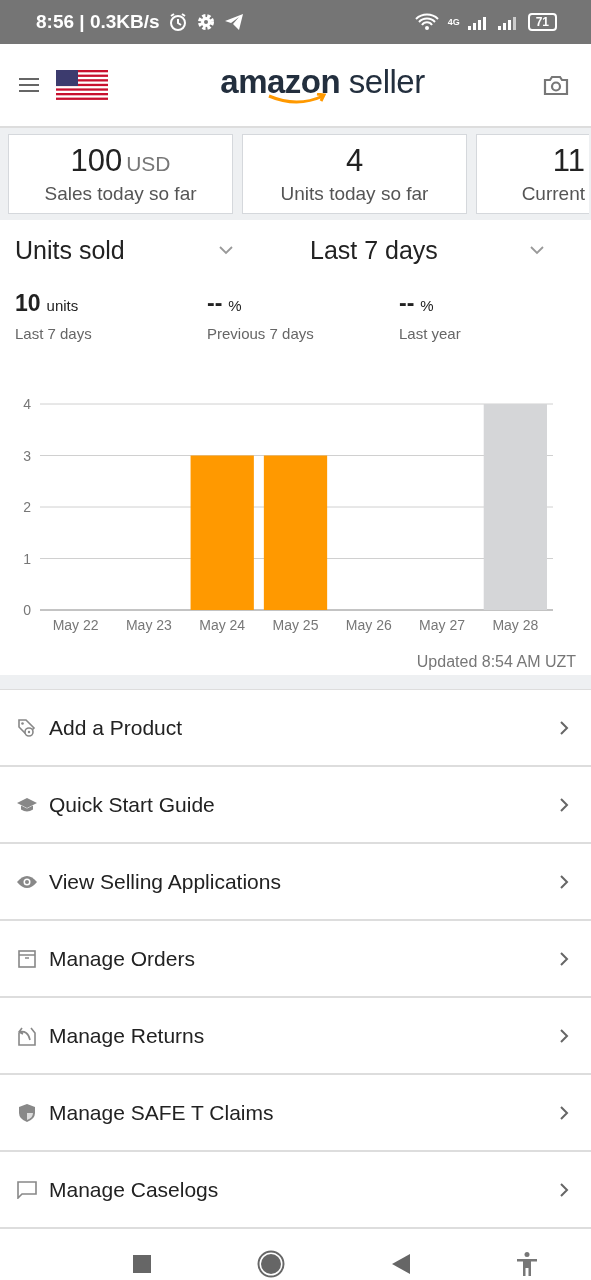 Image resolution: width=591 pixels, height=1280 pixels. I want to click on period-dropdown: Last 7 days, so click(427, 250).